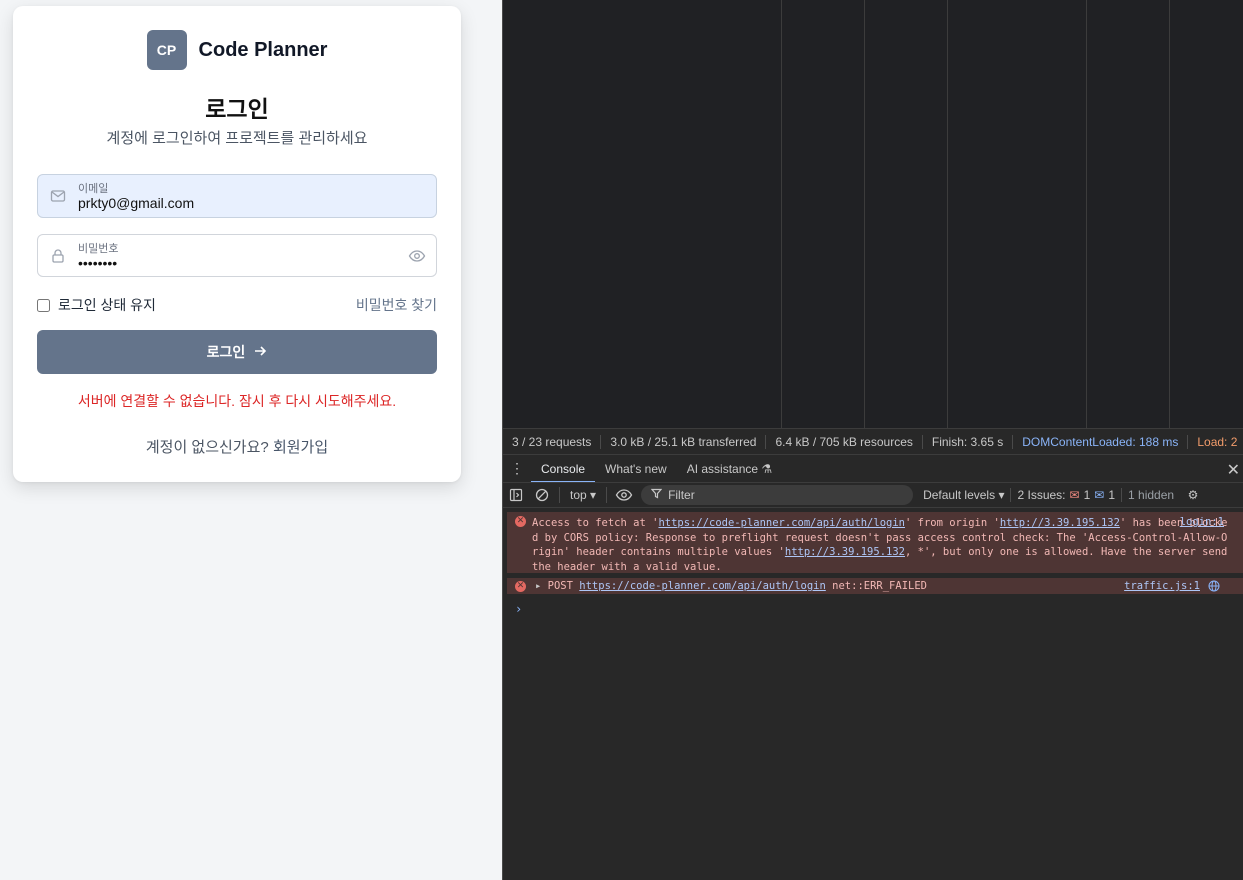  Describe the element at coordinates (207, 447) in the screenshot. I see `signup-prompt: 계정이 없으신가요?` at that location.